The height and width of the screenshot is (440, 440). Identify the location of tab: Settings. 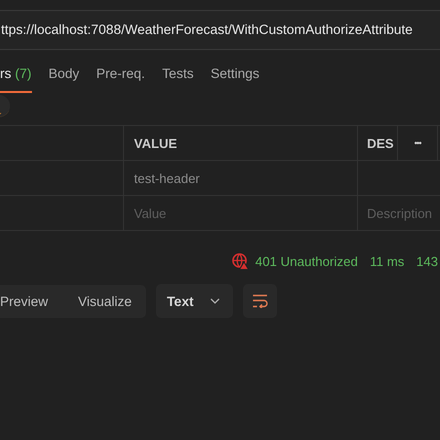
(235, 78).